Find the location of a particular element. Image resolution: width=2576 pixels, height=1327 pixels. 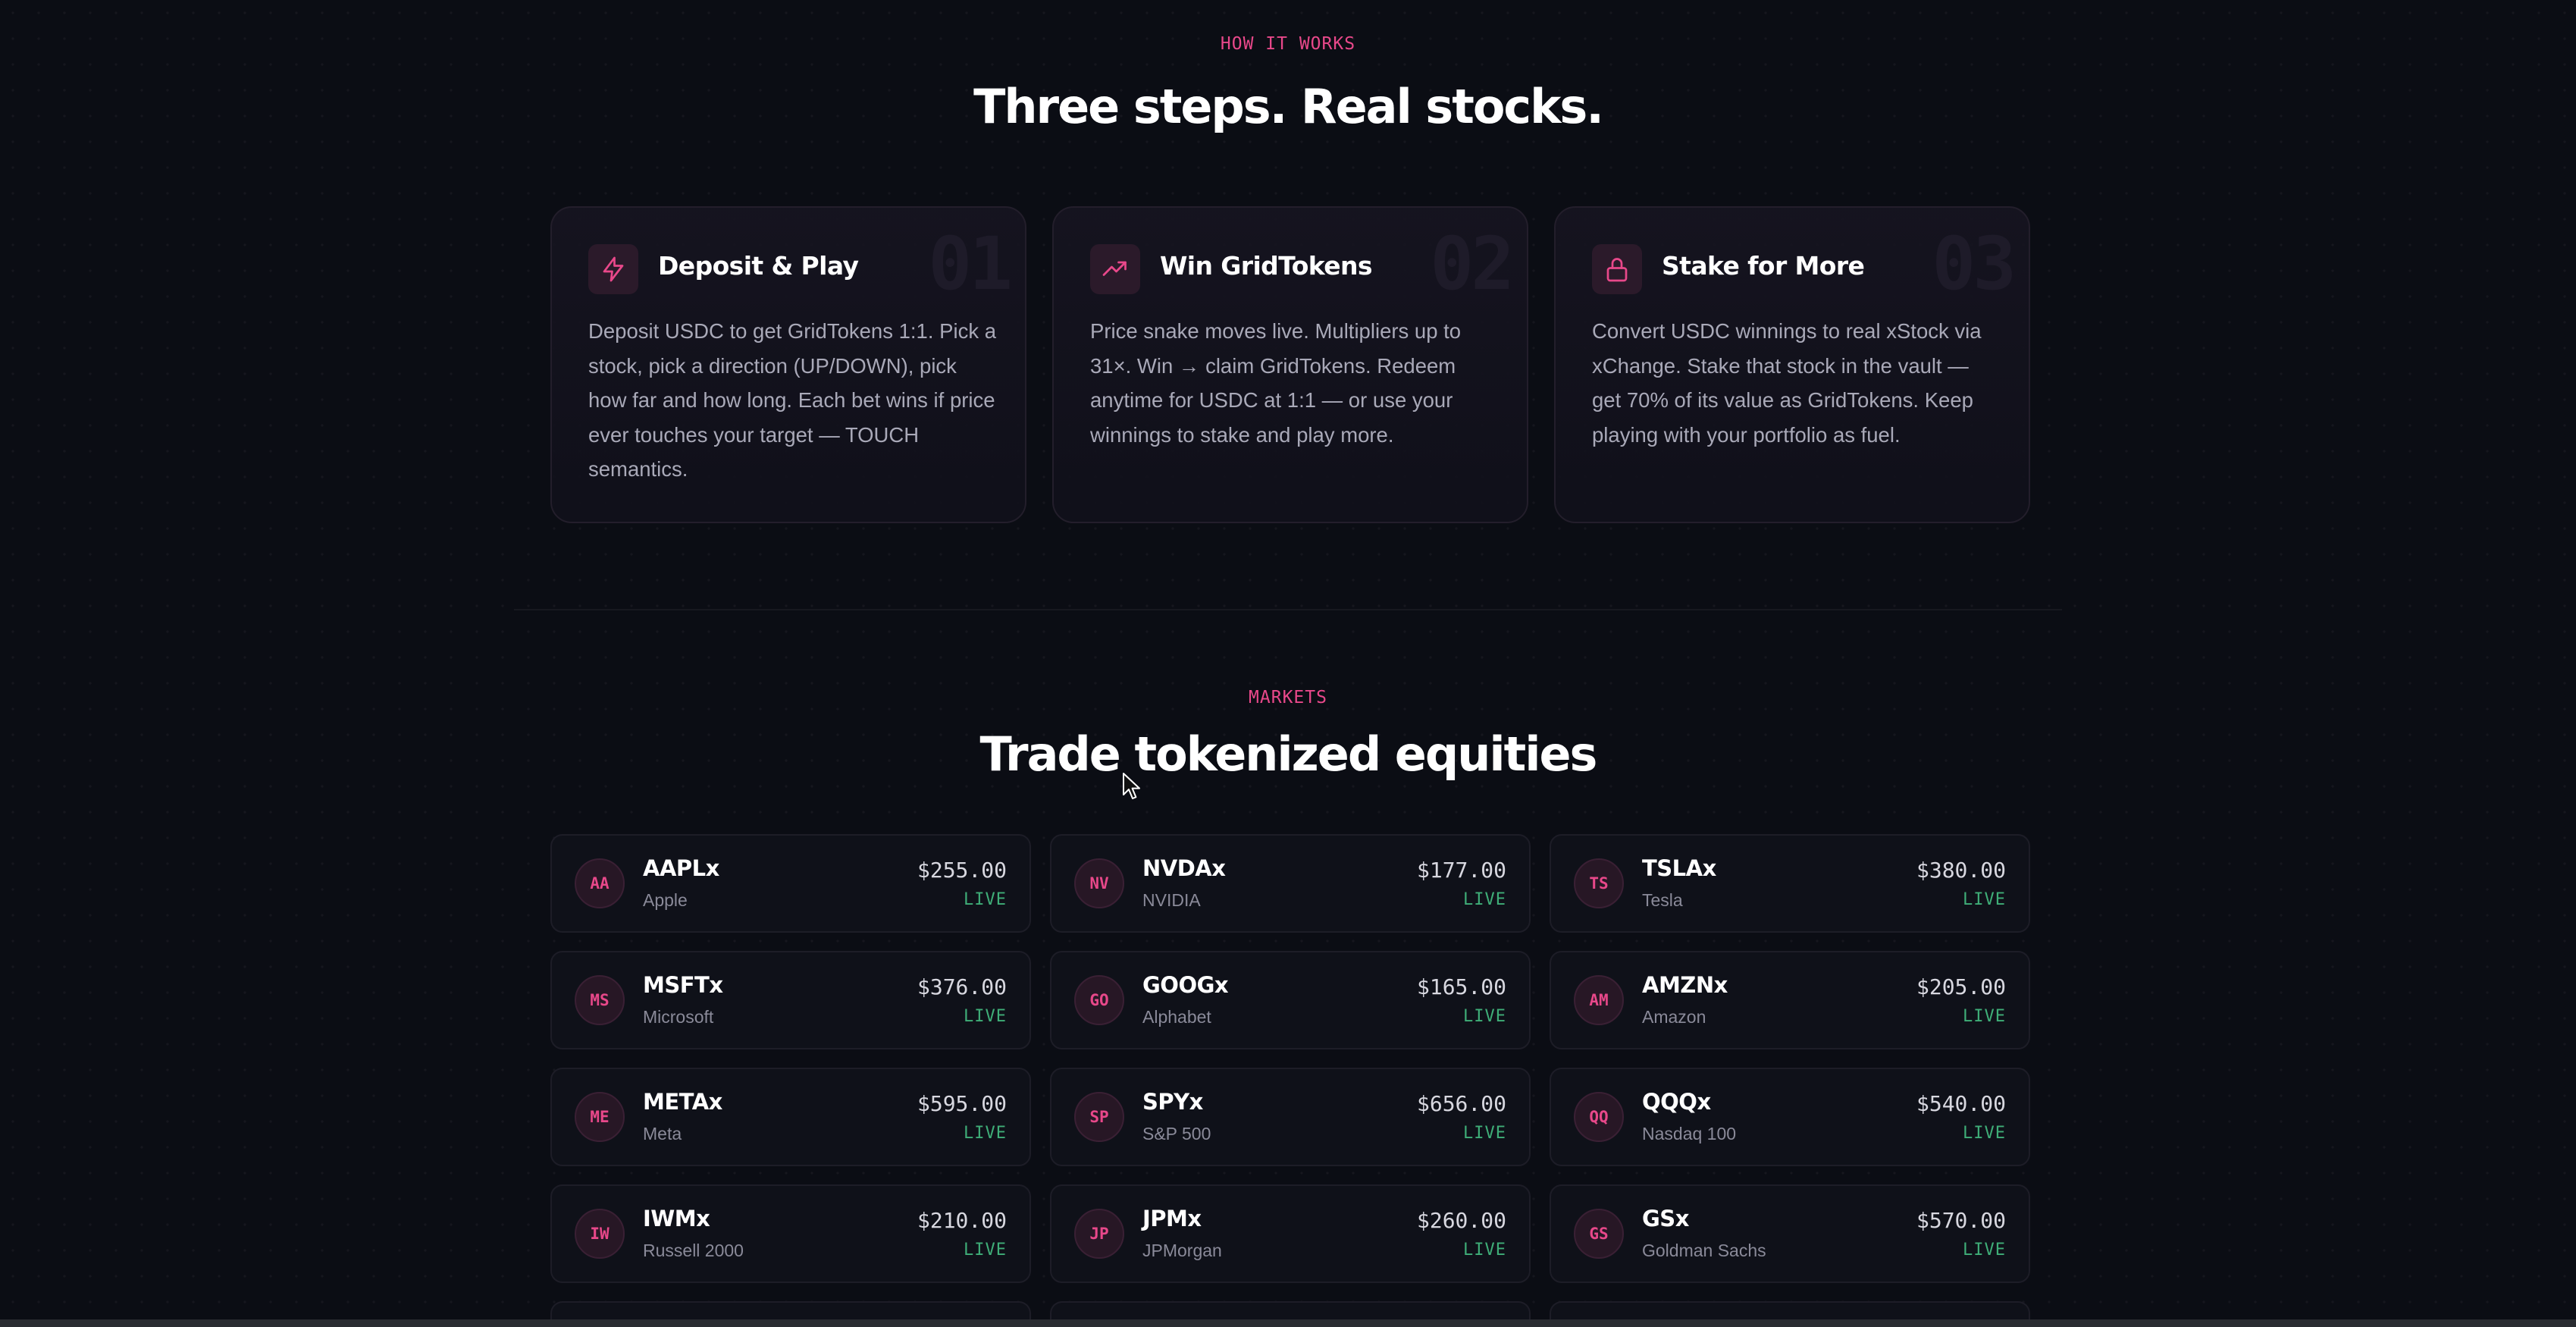

market-symbol: JPMx is located at coordinates (1172, 1219).